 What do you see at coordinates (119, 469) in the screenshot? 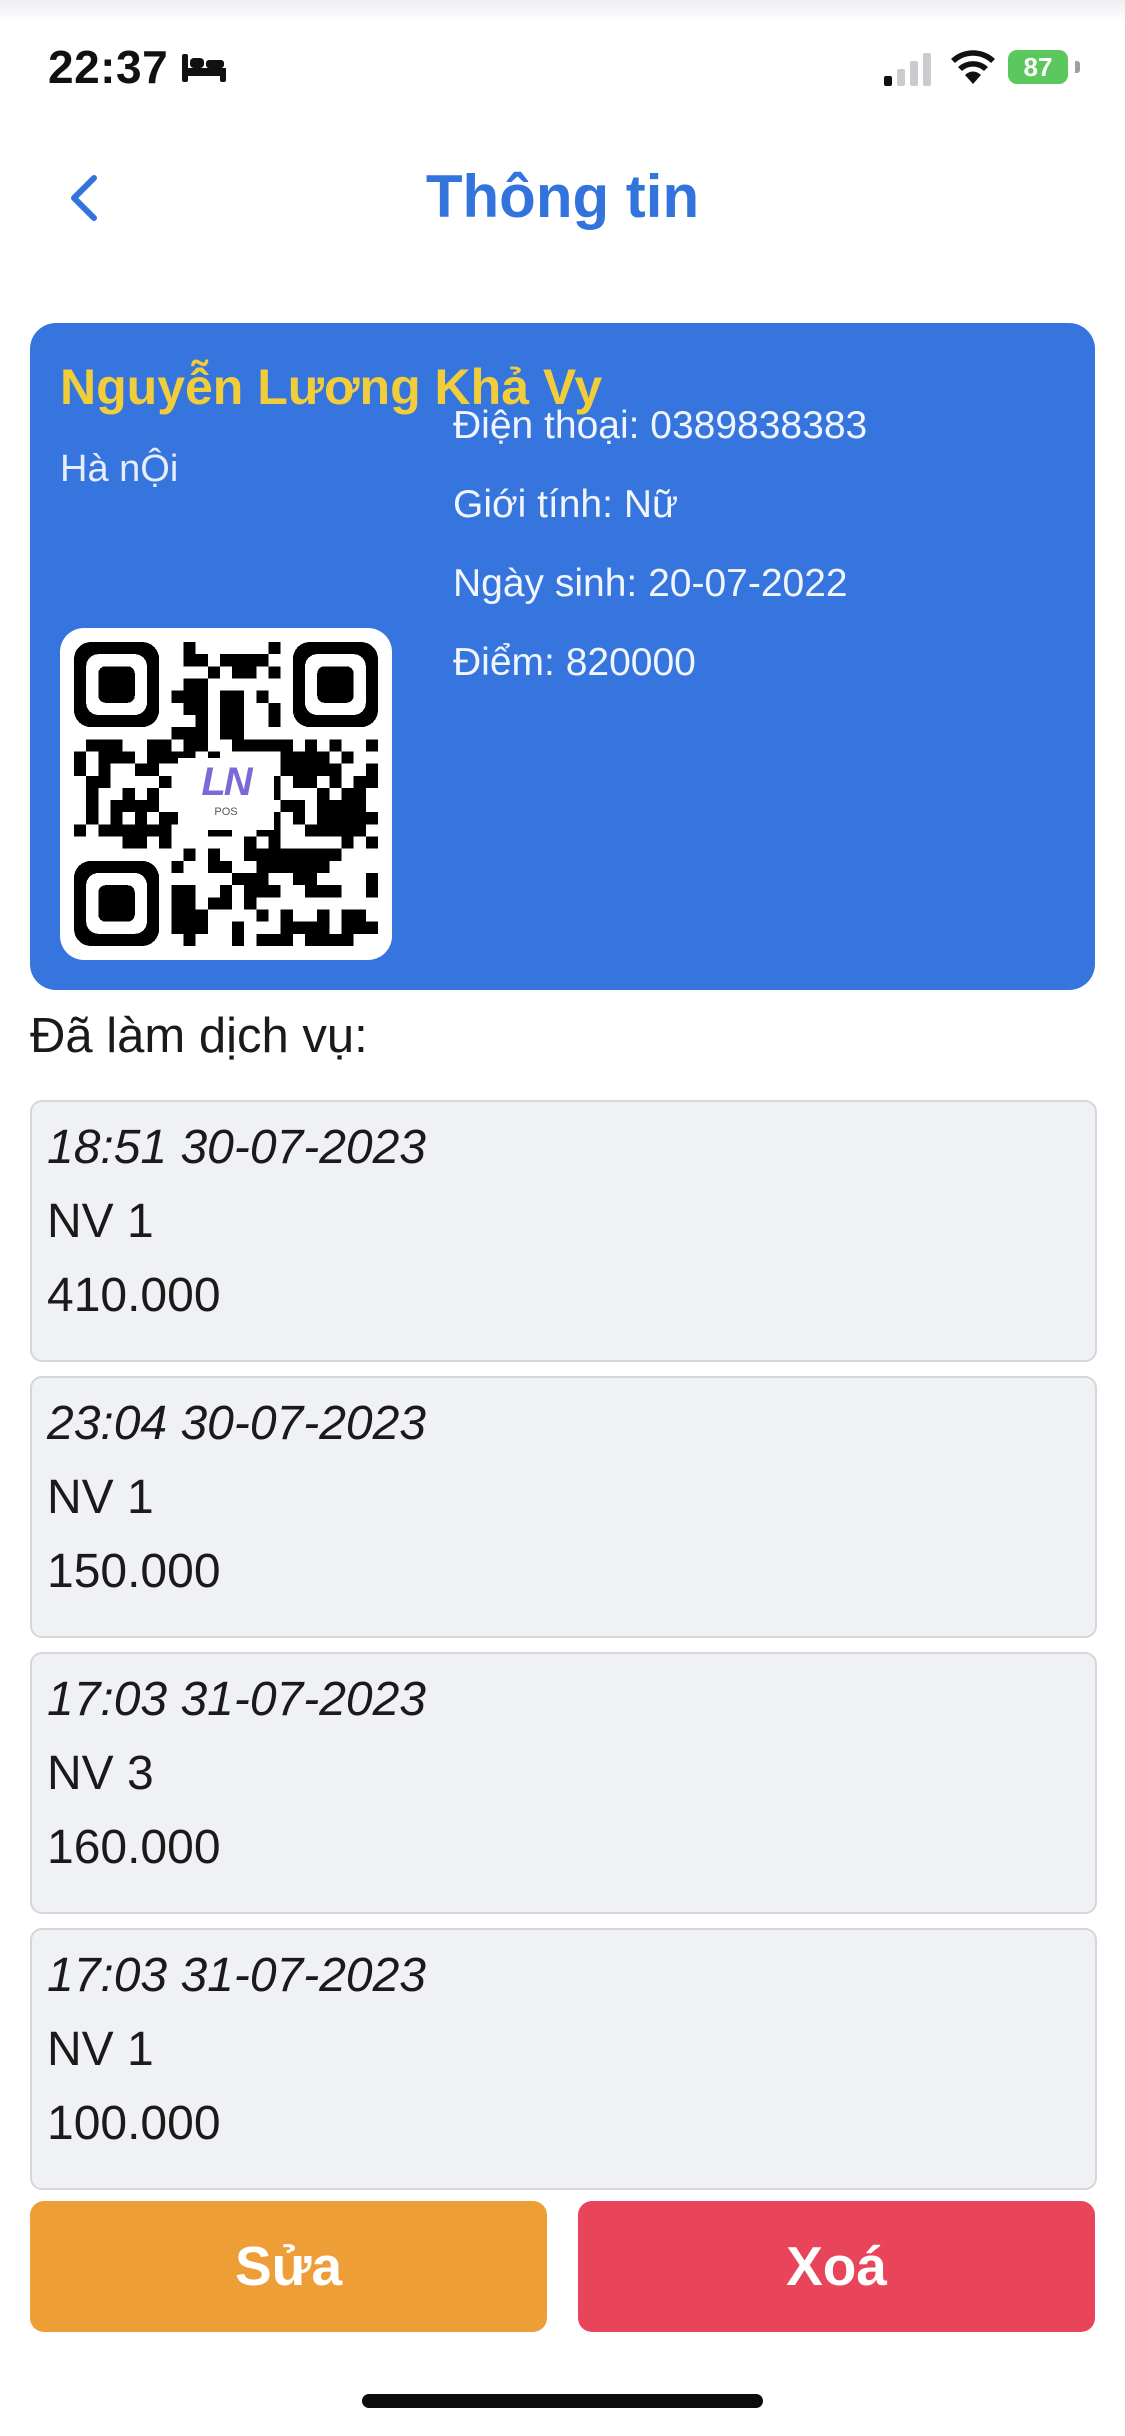
I see `customer-address: Hà nỘi` at bounding box center [119, 469].